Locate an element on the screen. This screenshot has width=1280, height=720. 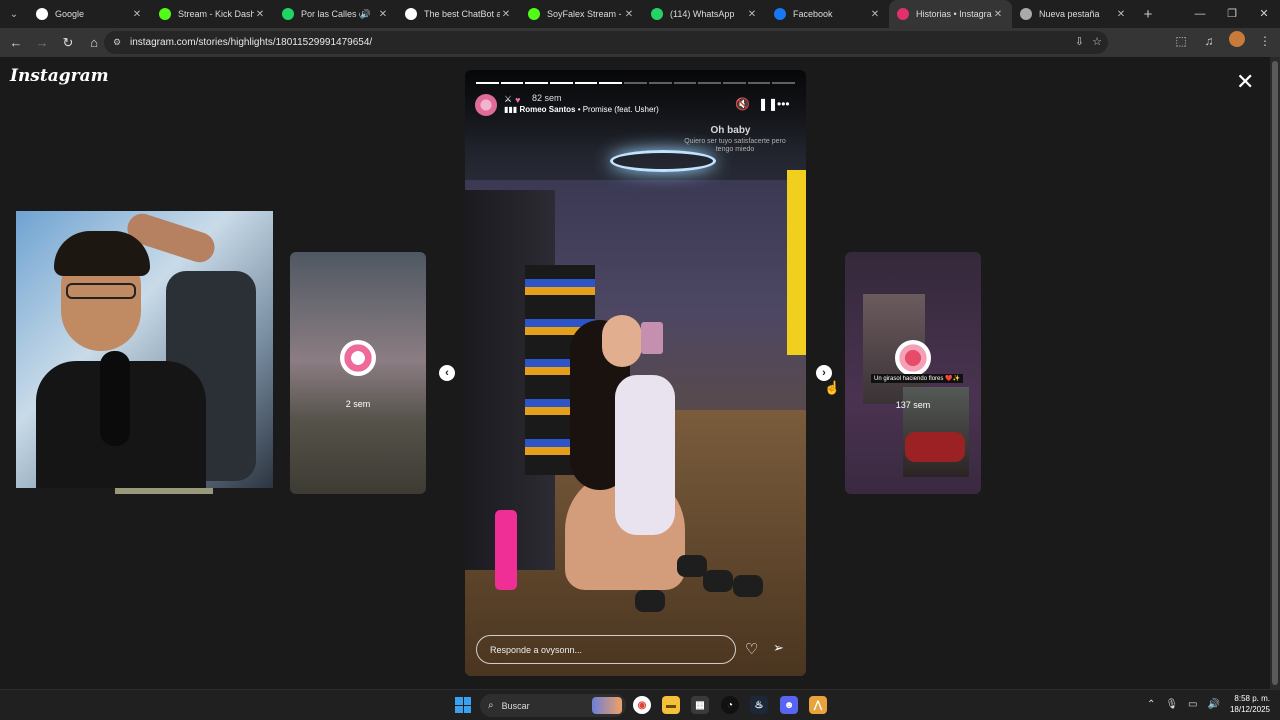
next-story-preview: Un girasol haciendo flores ❤️✨ 137 sem is located at coordinates (913, 373).